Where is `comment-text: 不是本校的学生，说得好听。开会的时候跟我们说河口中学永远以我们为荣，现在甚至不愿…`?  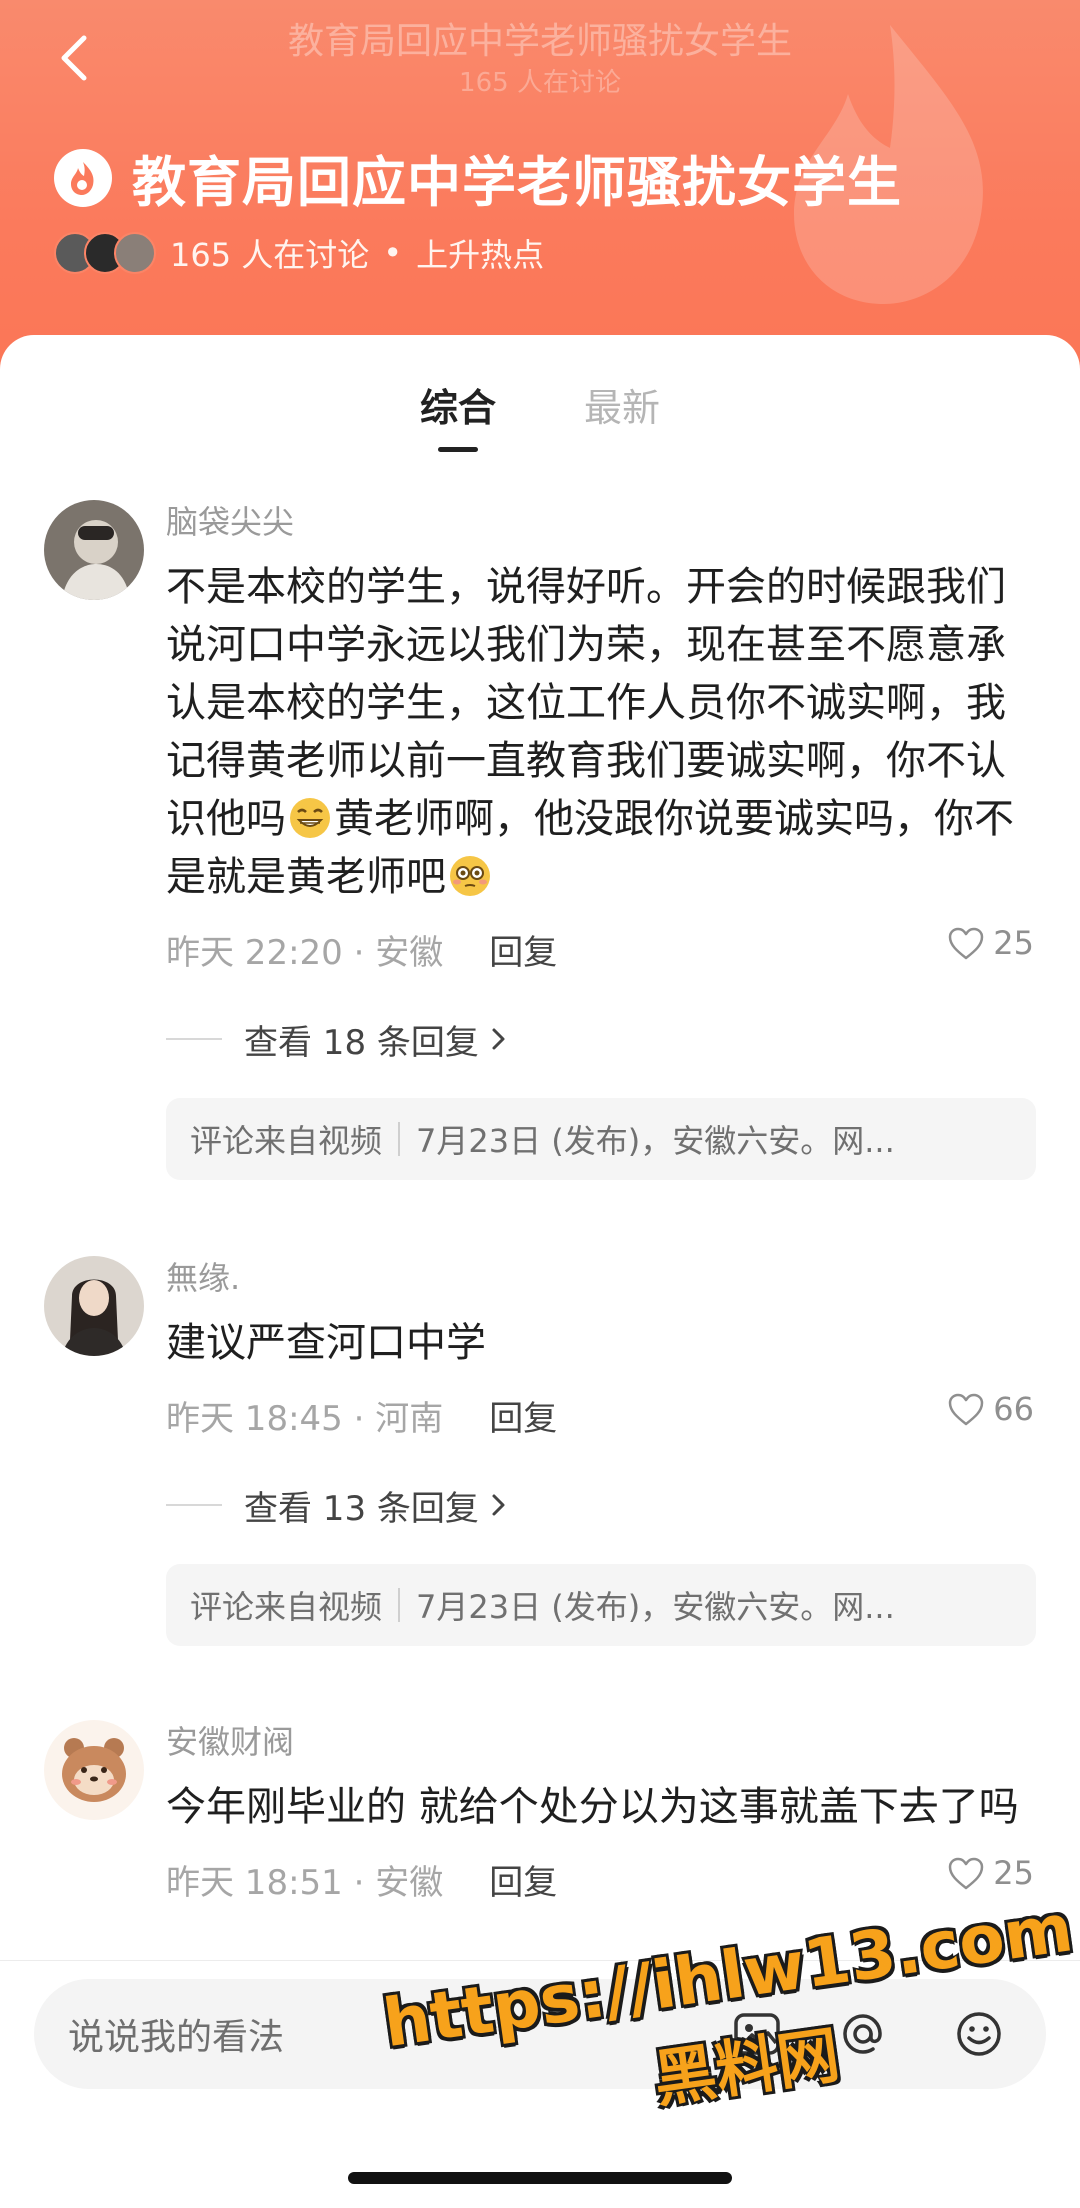
comment-text: 不是本校的学生，说得好听。开会的时候跟我们说河口中学永远以我们为荣，现在甚至不愿… is located at coordinates (601, 732).